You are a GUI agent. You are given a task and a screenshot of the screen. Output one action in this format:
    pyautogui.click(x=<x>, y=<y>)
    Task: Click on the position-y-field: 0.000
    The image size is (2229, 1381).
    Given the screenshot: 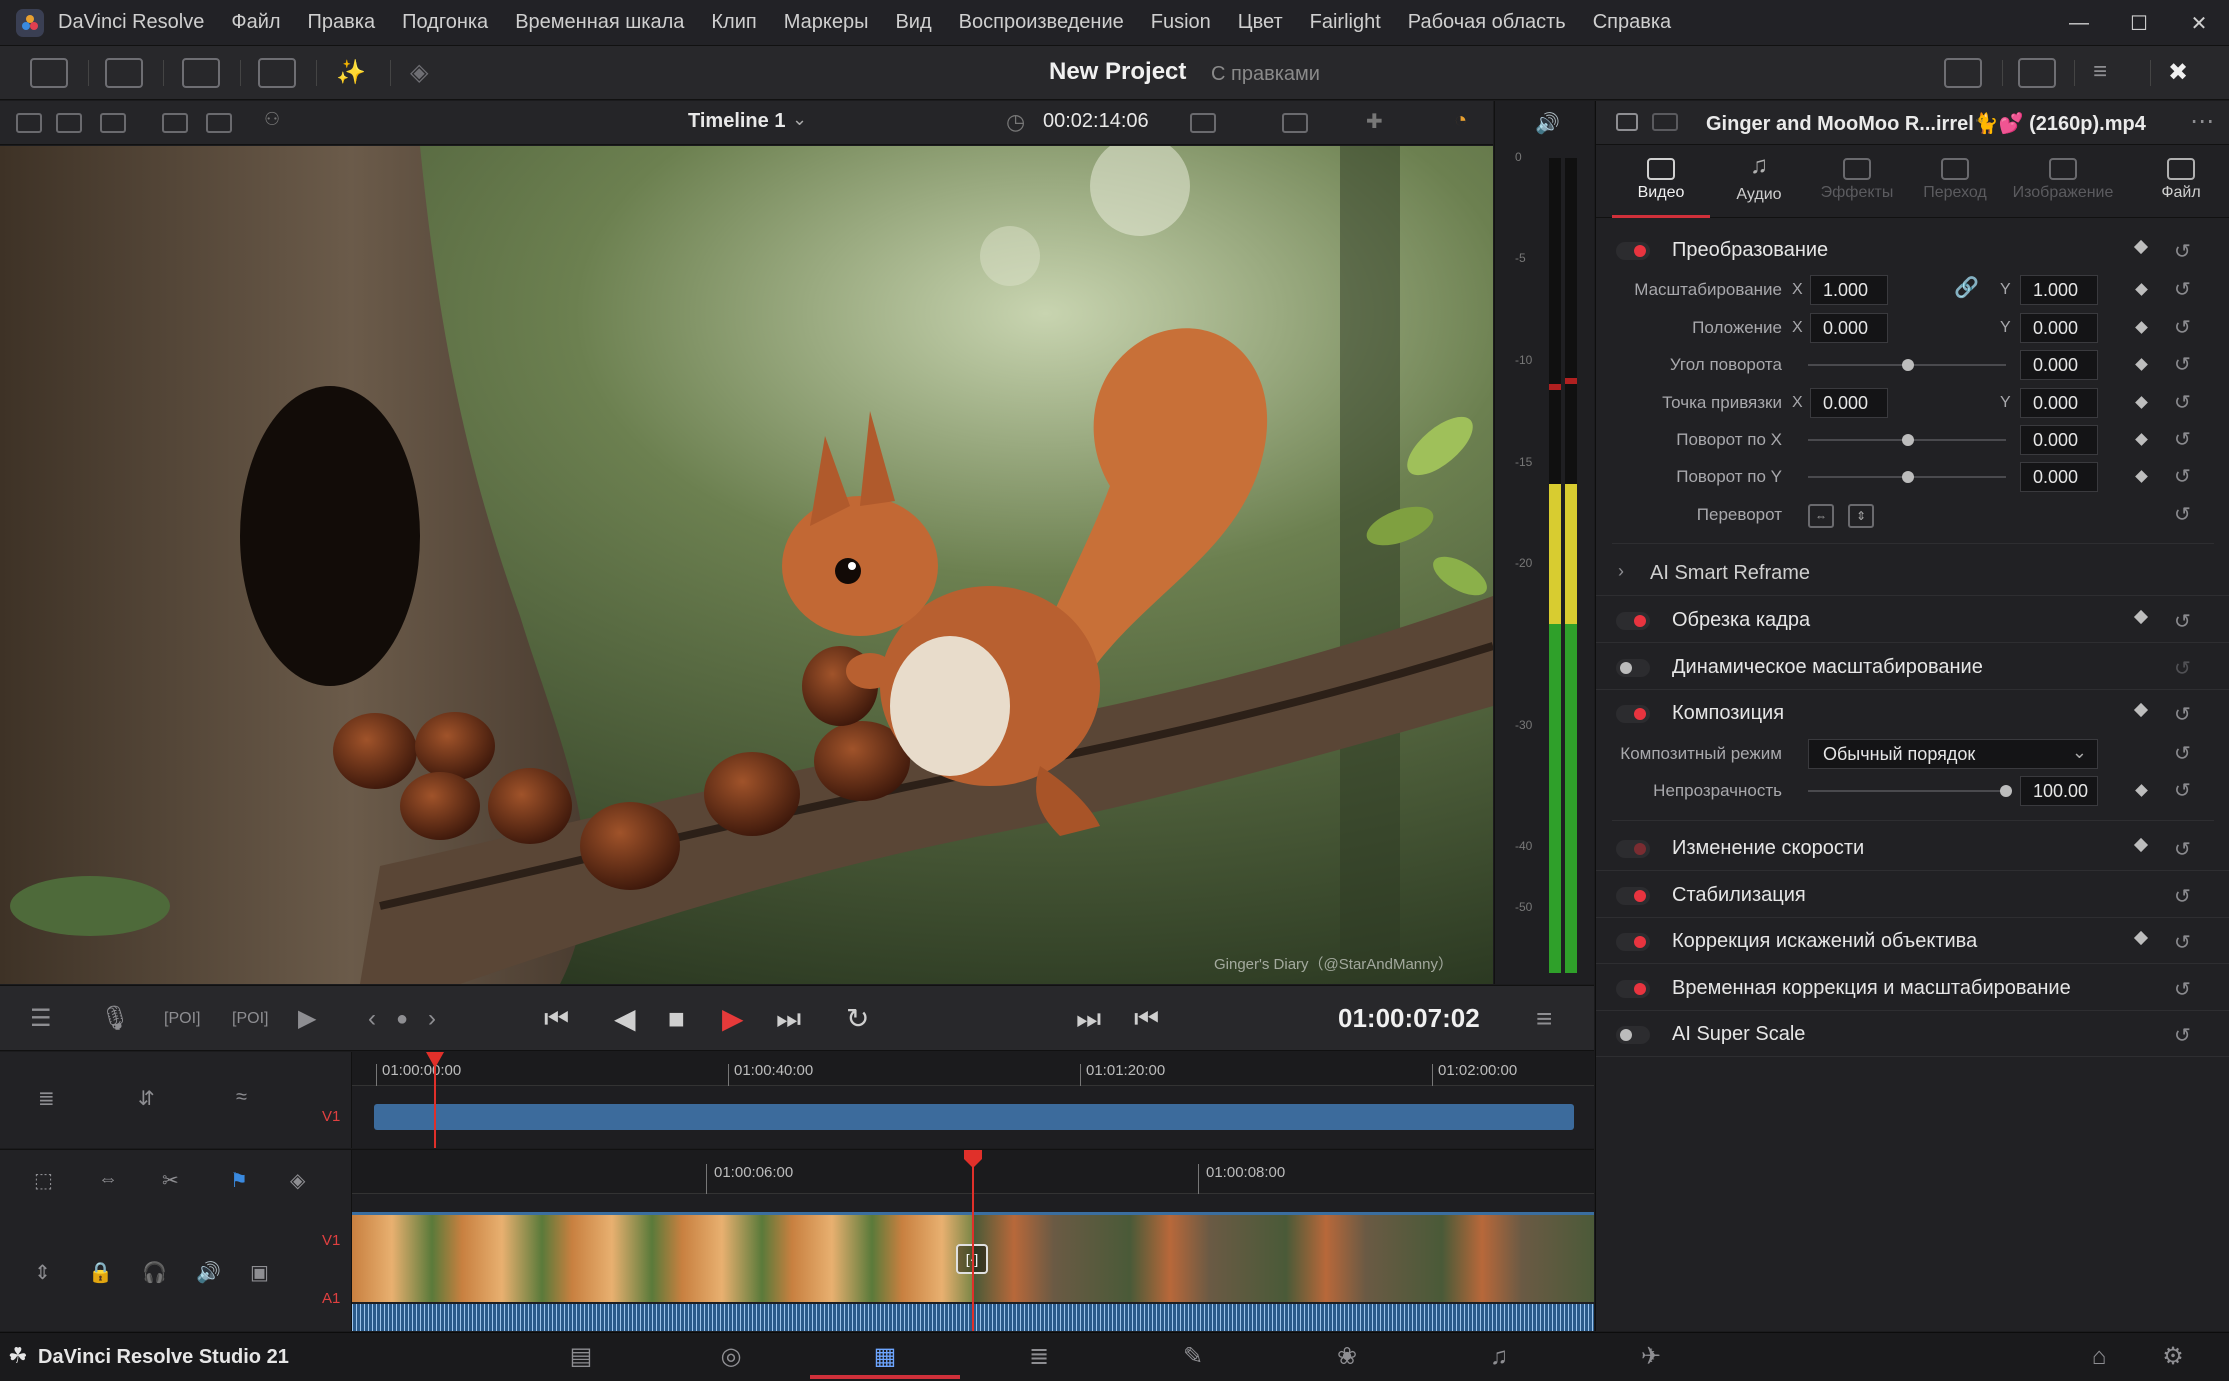 What is the action you would take?
    pyautogui.click(x=2059, y=328)
    